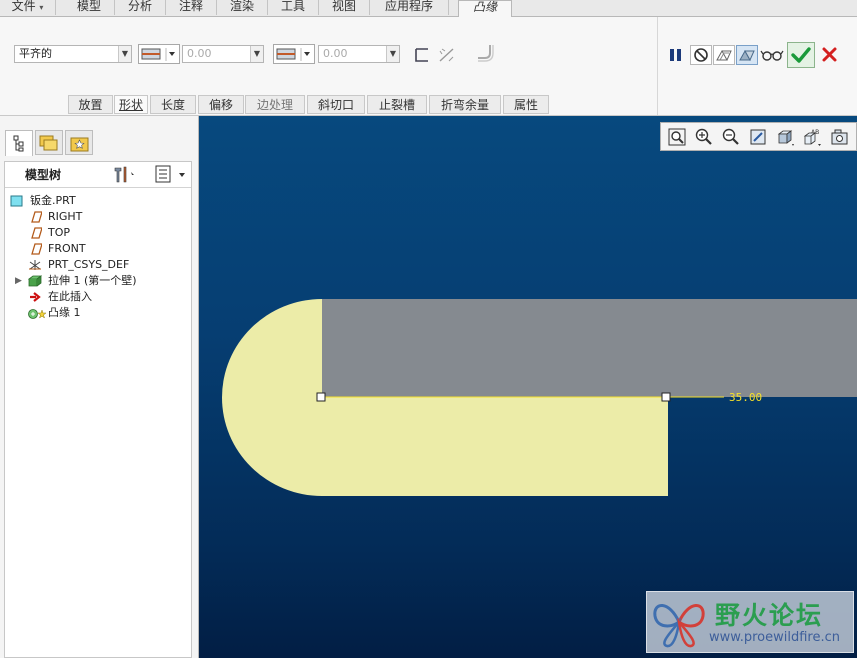 This screenshot has height=658, width=857. I want to click on flip-direction-button, so click(447, 55).